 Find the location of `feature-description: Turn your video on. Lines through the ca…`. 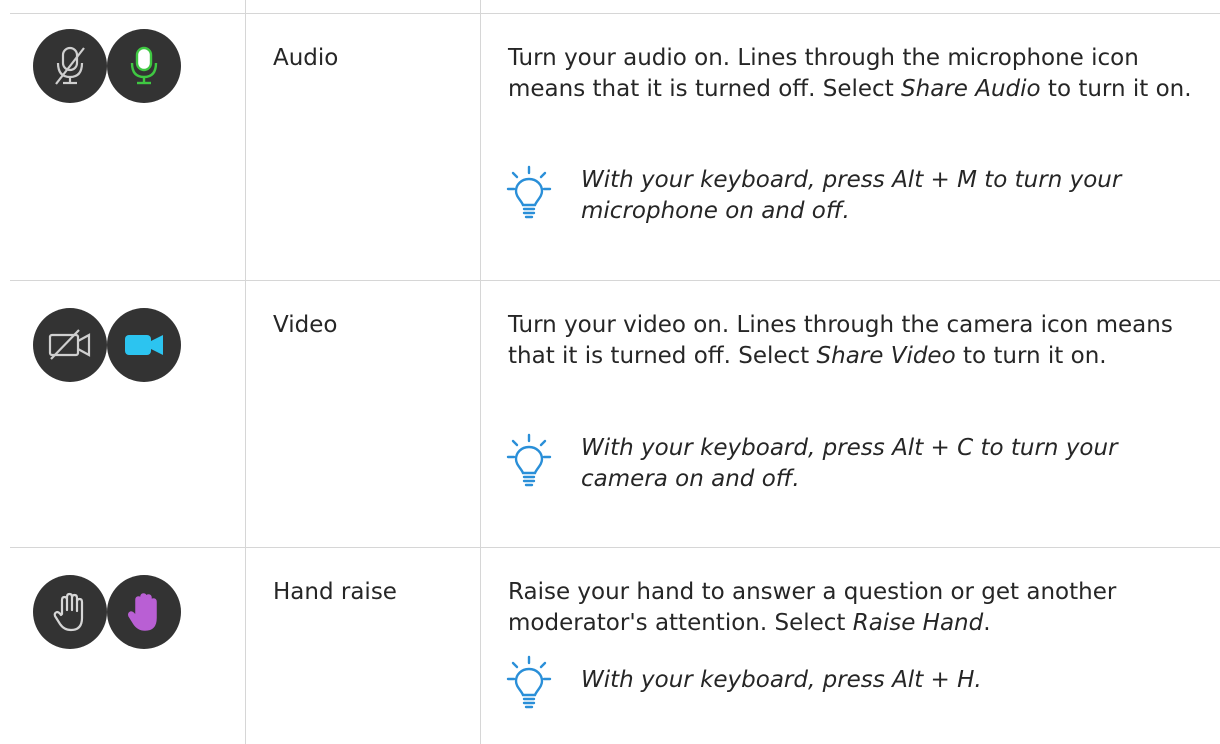

feature-description: Turn your video on. Lines through the ca… is located at coordinates (853, 341).